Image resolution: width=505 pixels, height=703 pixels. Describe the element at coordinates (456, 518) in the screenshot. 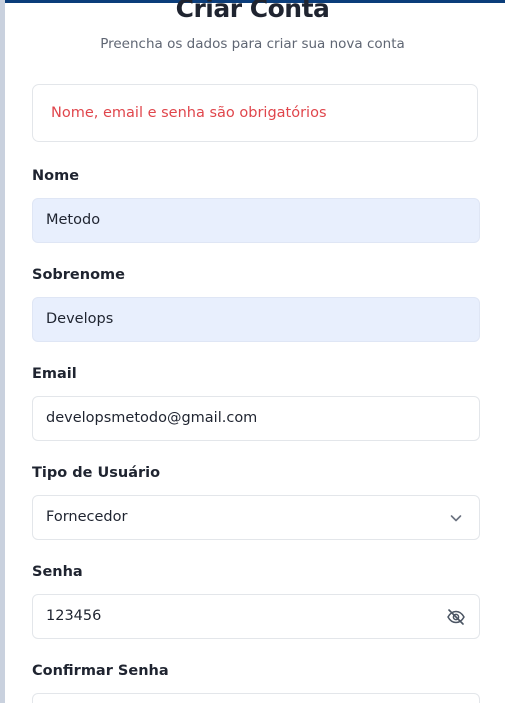

I see `chevron-down-icon` at that location.